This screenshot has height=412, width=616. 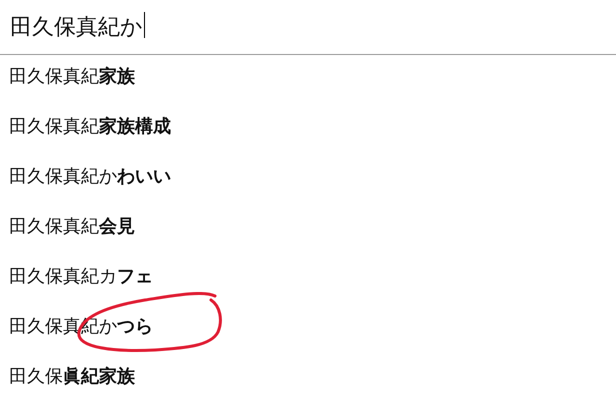 What do you see at coordinates (308, 139) in the screenshot?
I see `suggestion-item: 田久保真紀家族構成` at bounding box center [308, 139].